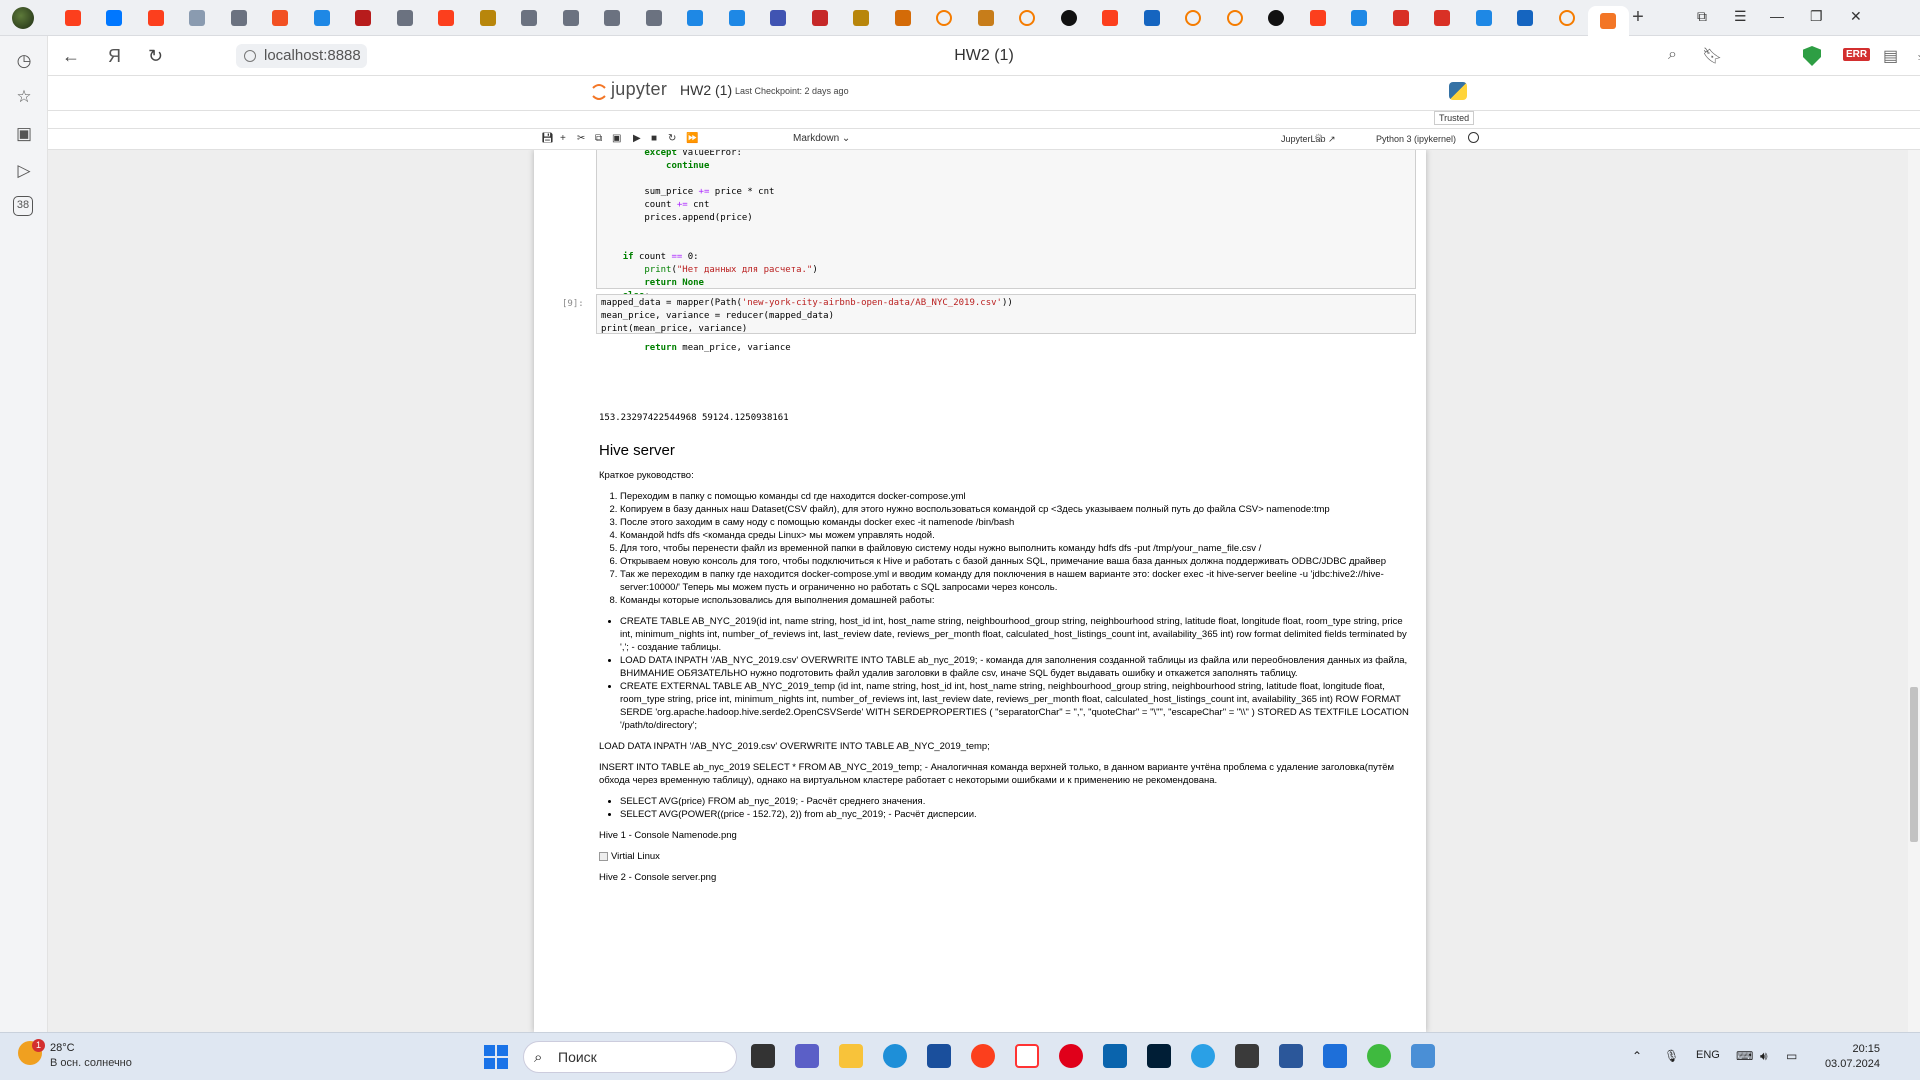 This screenshot has height=1080, width=1920. I want to click on kernel-name: Python 3 (ipykernel), so click(1416, 139).